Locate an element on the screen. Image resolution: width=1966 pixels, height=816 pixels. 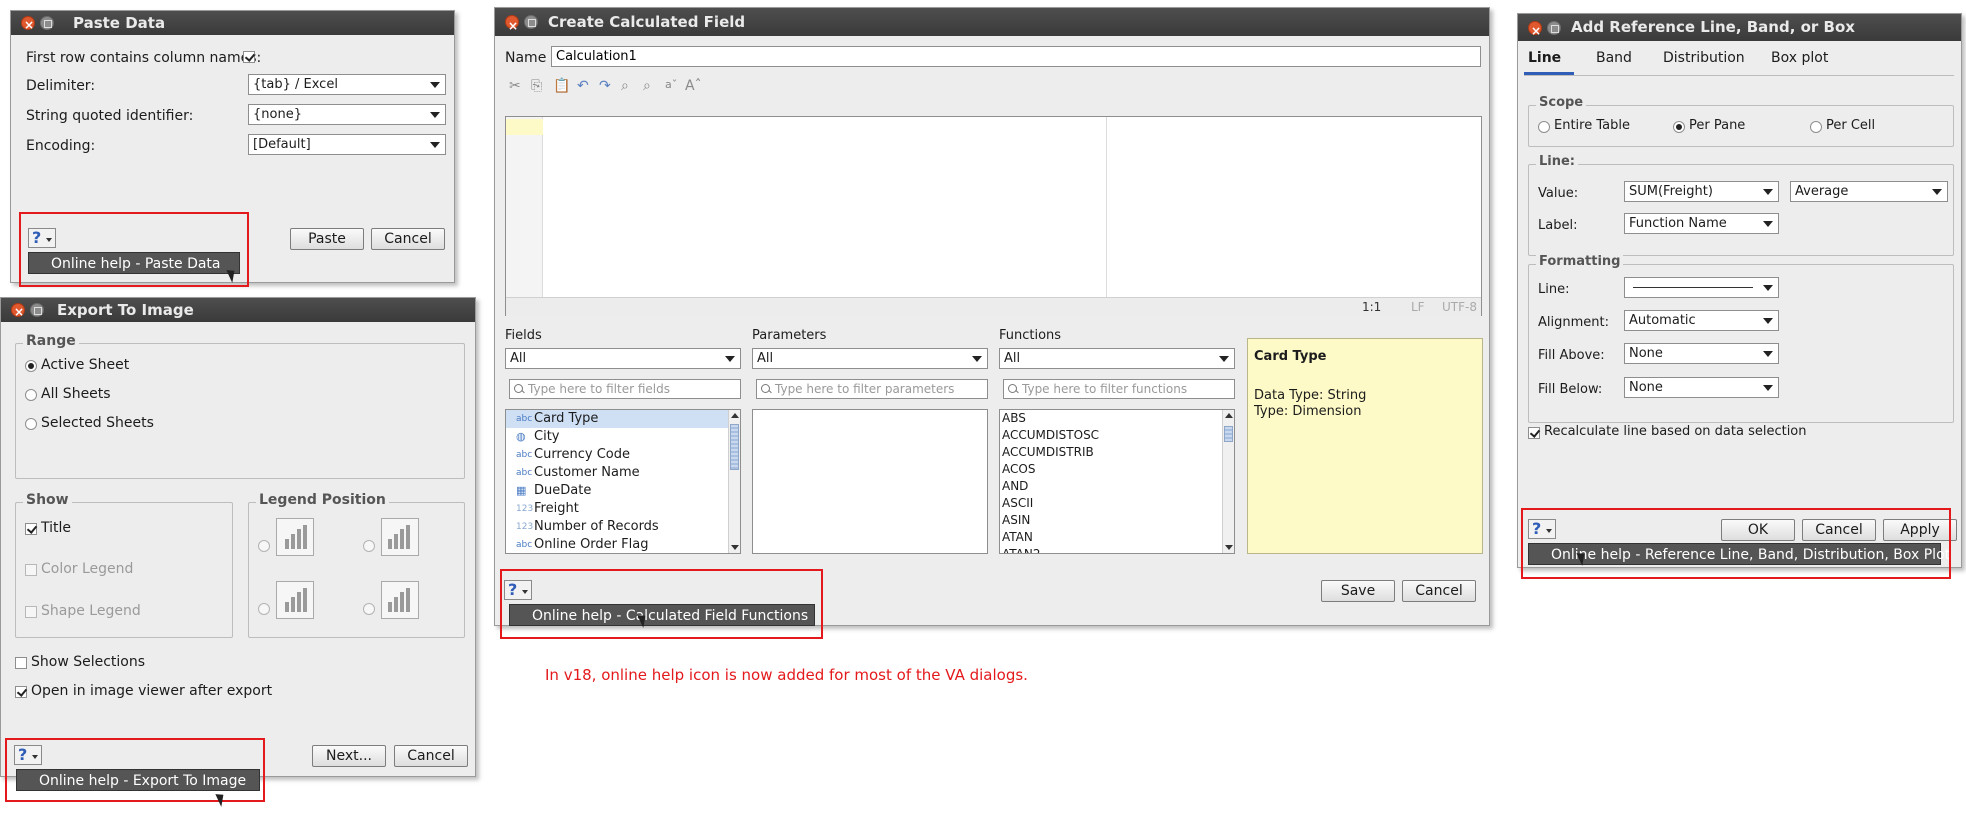
list-item: abc Currency Code is located at coordinates (623, 455).